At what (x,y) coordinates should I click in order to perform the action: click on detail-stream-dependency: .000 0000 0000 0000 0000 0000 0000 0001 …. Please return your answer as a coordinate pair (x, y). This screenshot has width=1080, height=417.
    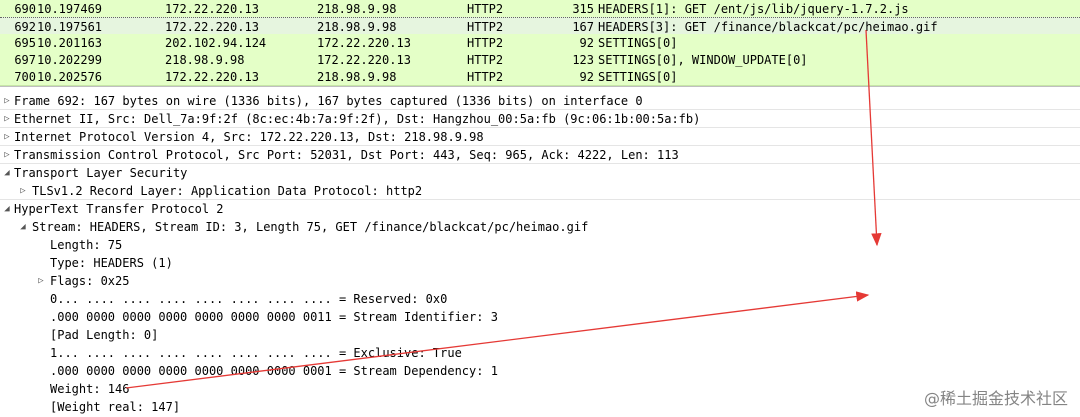
    Looking at the image, I should click on (274, 371).